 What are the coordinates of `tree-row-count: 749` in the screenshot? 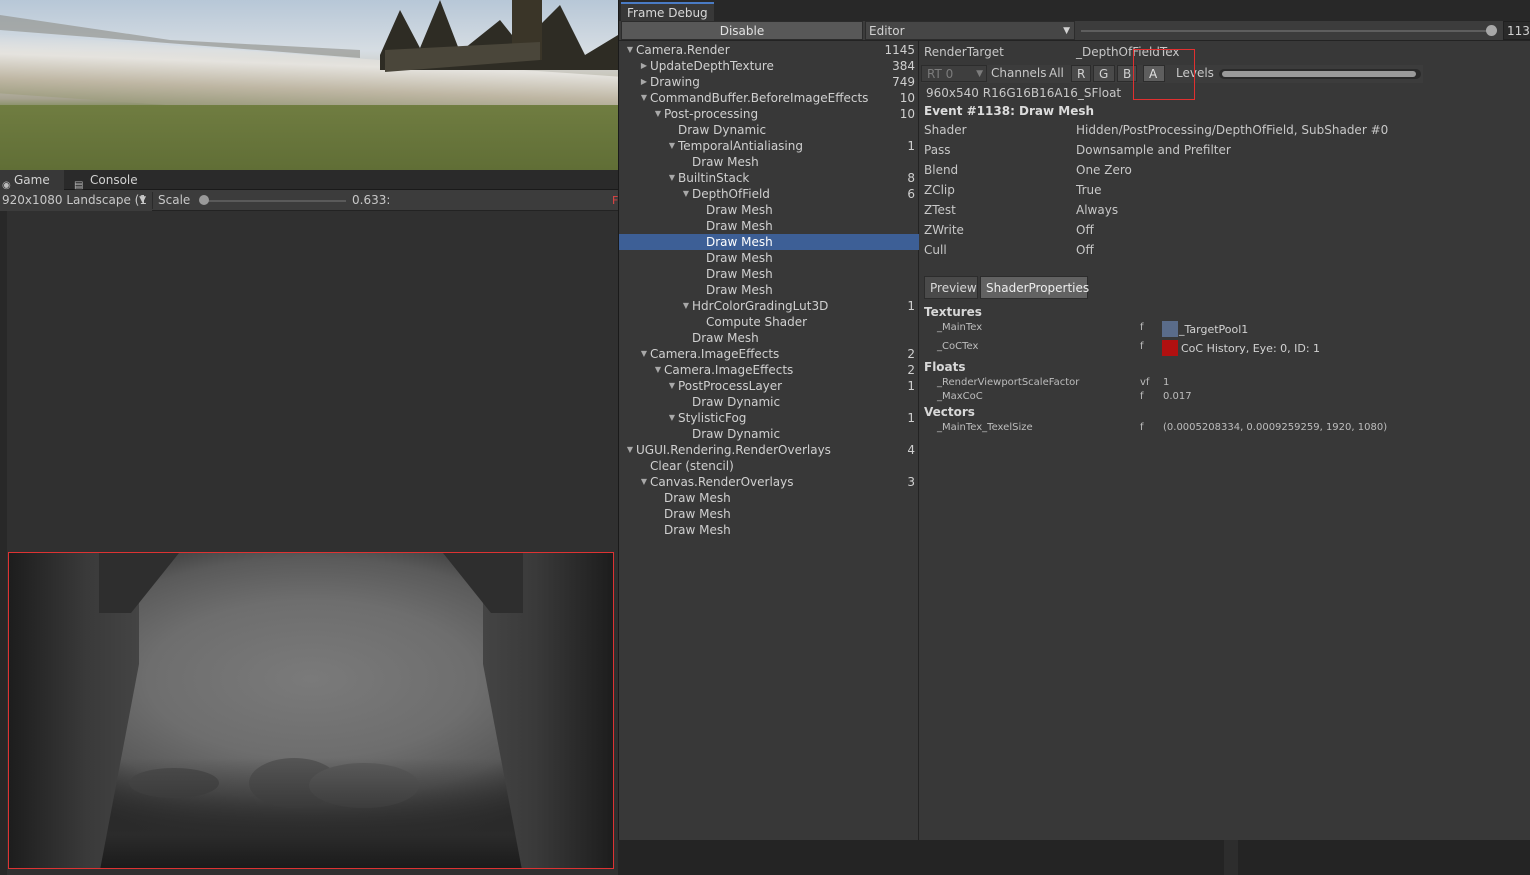 It's located at (903, 82).